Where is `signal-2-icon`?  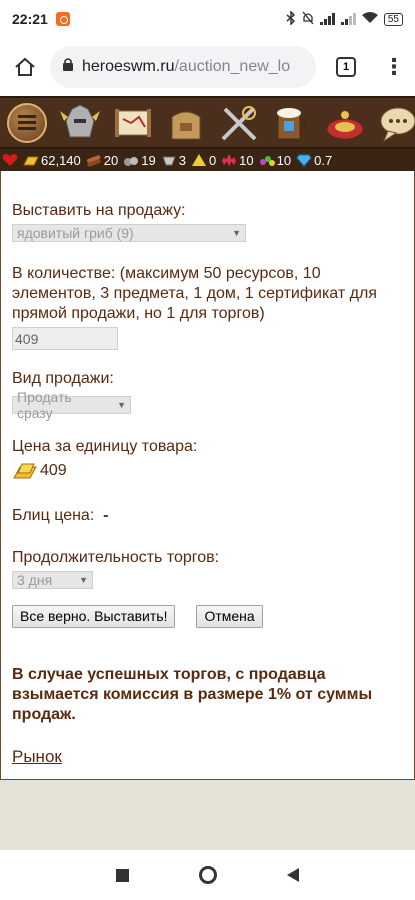
signal-2-icon is located at coordinates (348, 19).